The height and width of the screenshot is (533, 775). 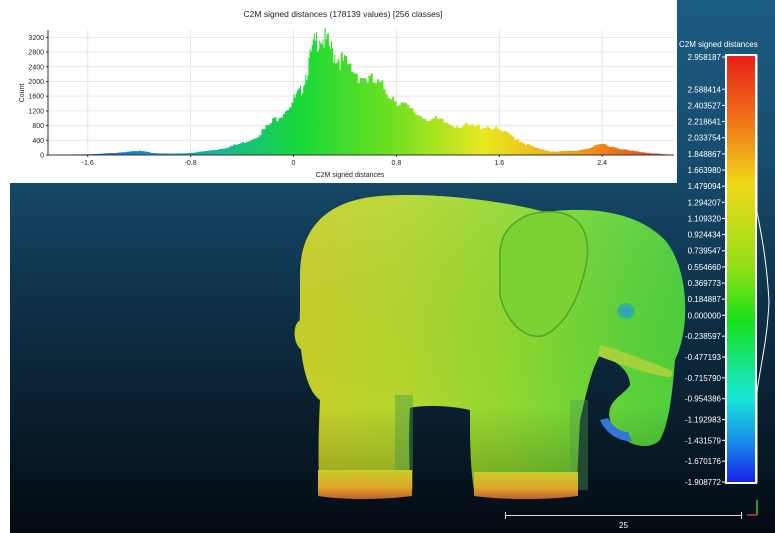 I want to click on scale-bar: 25, so click(x=623, y=521).